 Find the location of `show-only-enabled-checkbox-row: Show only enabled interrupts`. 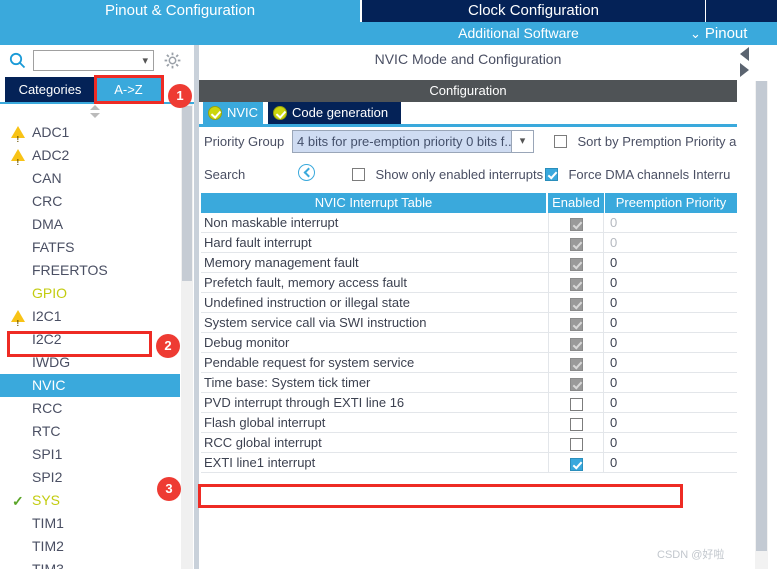

show-only-enabled-checkbox-row: Show only enabled interrupts is located at coordinates (447, 175).